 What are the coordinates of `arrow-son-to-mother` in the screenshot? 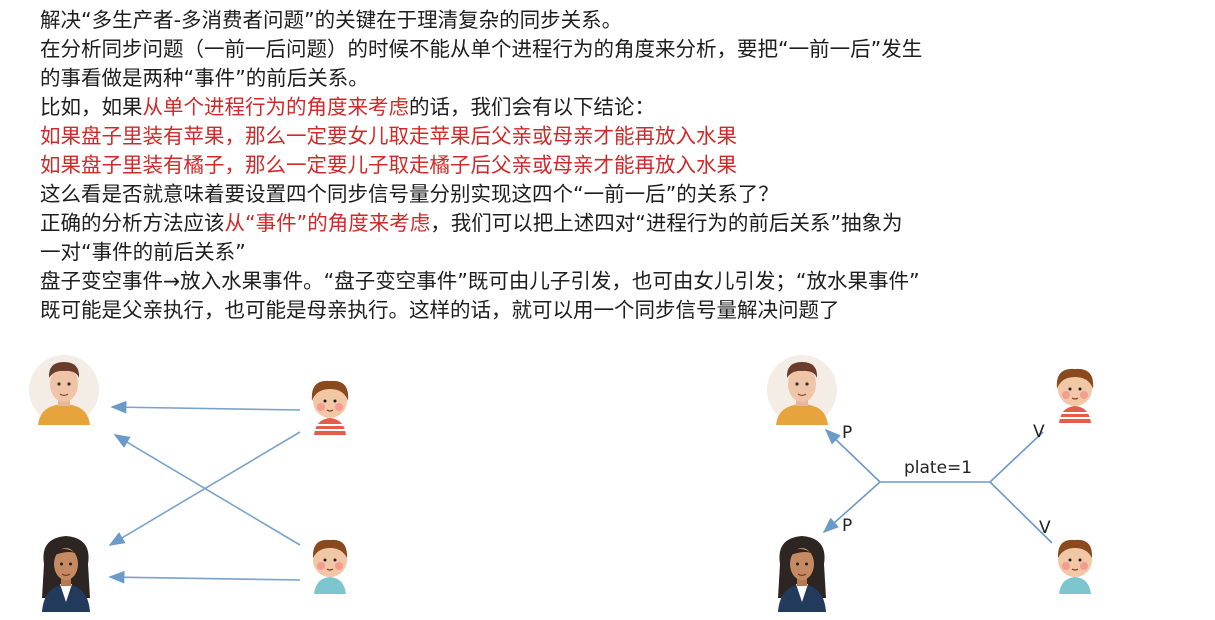 It's located at (204, 577).